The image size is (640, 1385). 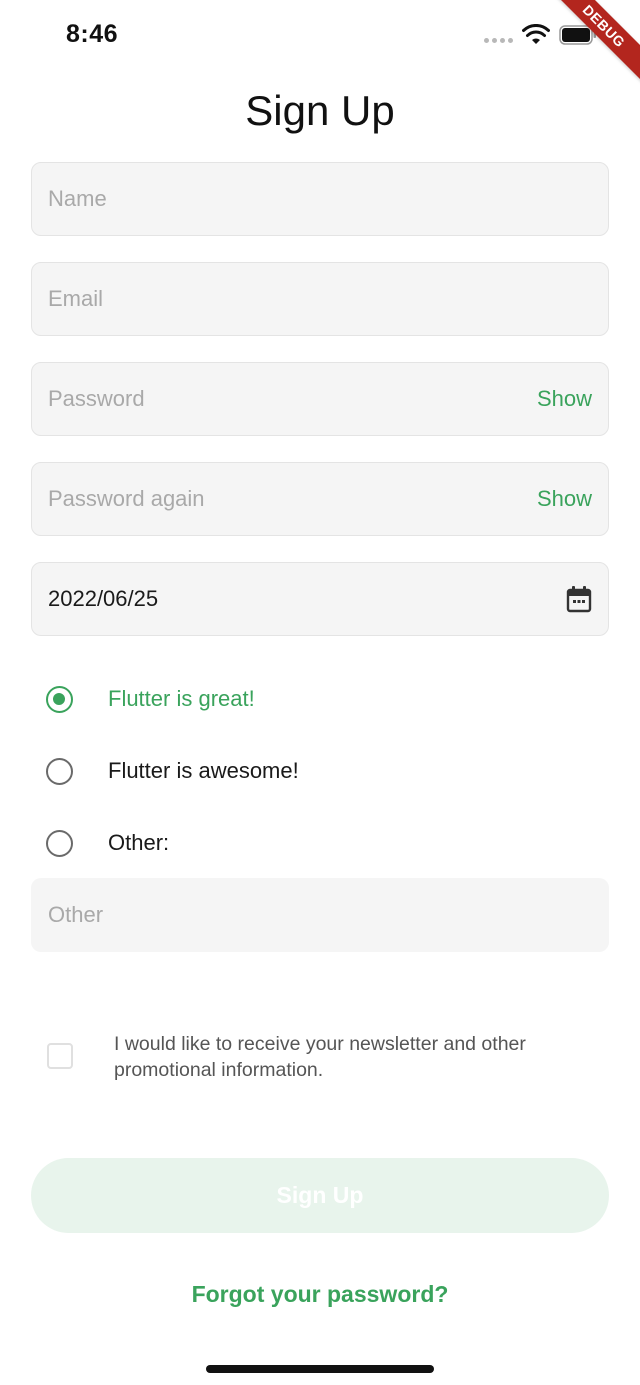 I want to click on status-time: 8:46, so click(x=92, y=34).